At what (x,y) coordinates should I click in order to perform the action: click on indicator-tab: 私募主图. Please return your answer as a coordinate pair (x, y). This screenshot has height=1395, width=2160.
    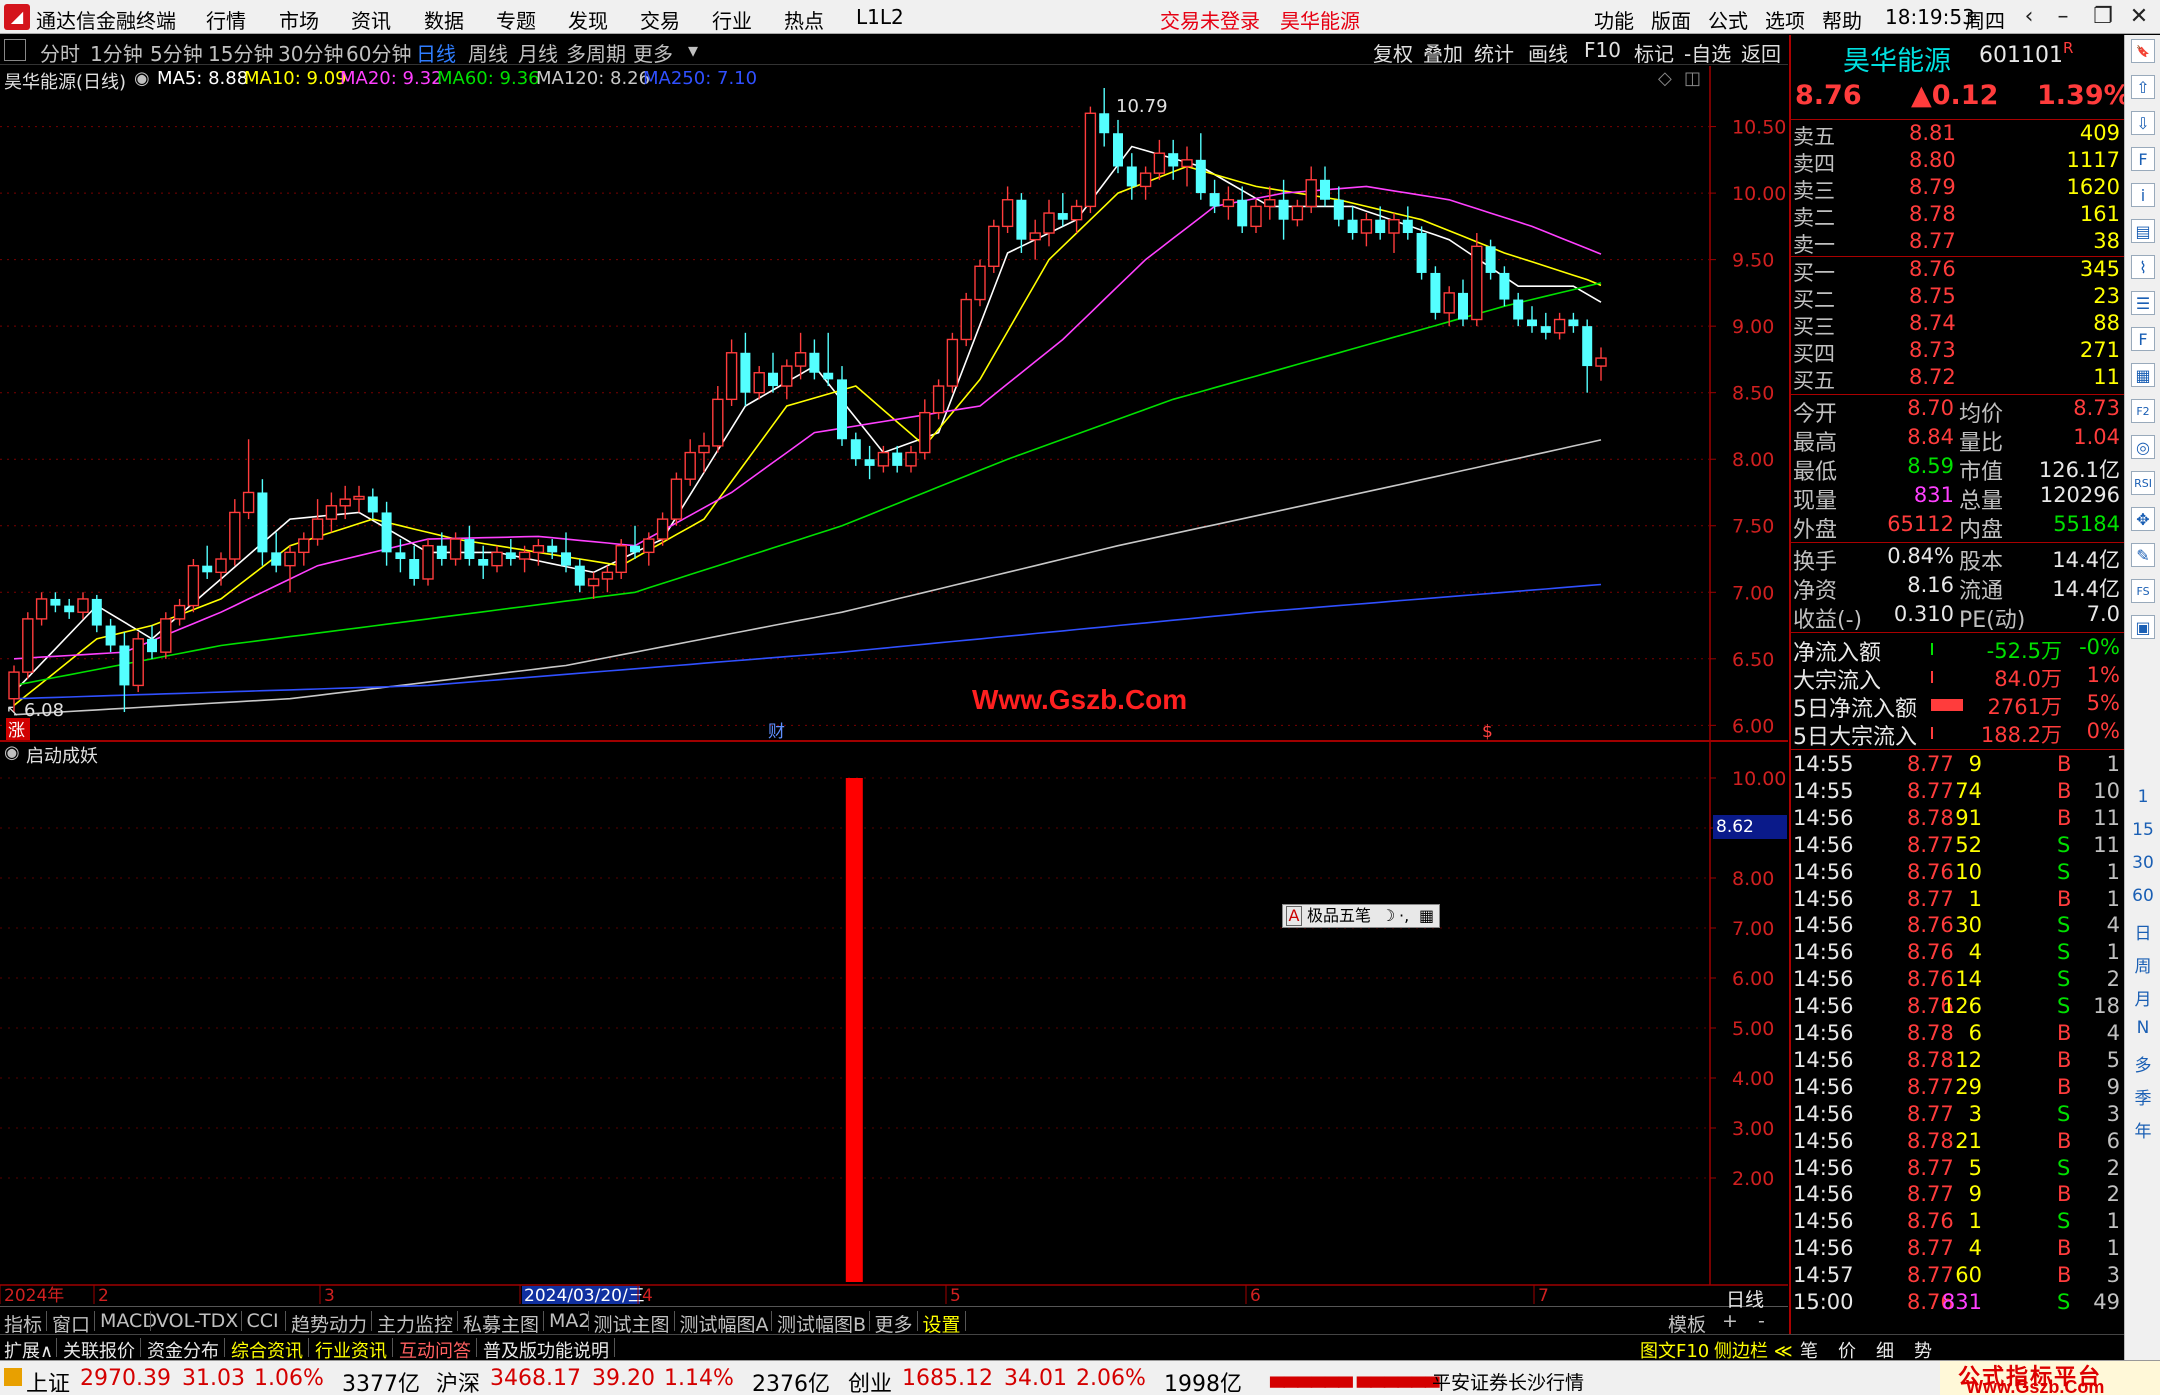
    Looking at the image, I should click on (501, 1323).